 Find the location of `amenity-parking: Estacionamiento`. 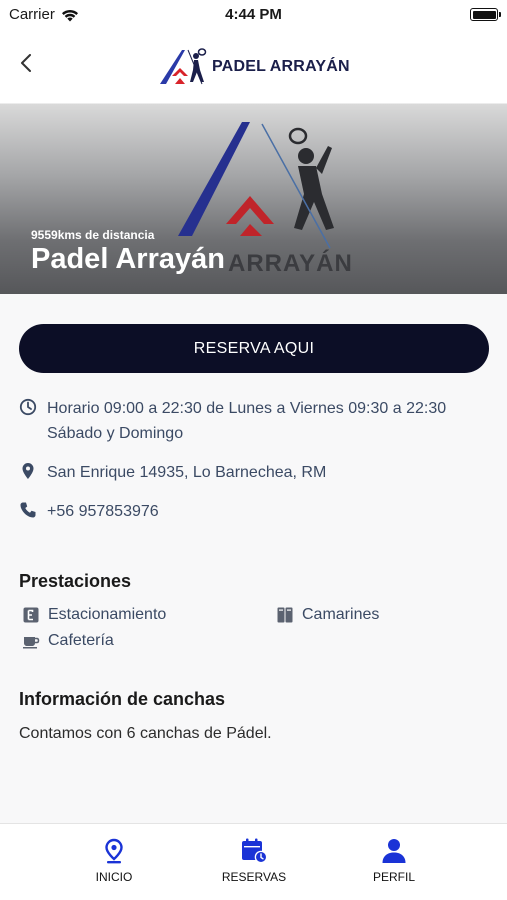

amenity-parking: Estacionamiento is located at coordinates (94, 615).